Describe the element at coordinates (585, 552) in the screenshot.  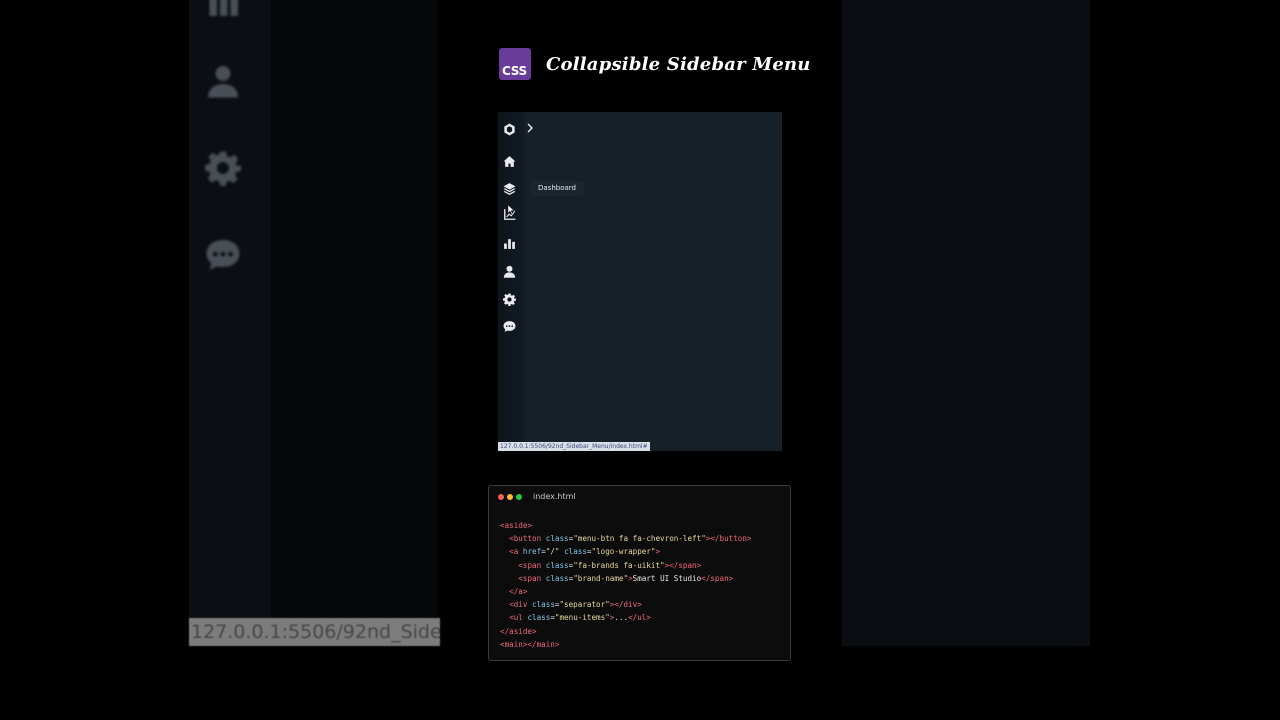
I see `code-line: <a href="/" class="logo-wrapper">` at that location.